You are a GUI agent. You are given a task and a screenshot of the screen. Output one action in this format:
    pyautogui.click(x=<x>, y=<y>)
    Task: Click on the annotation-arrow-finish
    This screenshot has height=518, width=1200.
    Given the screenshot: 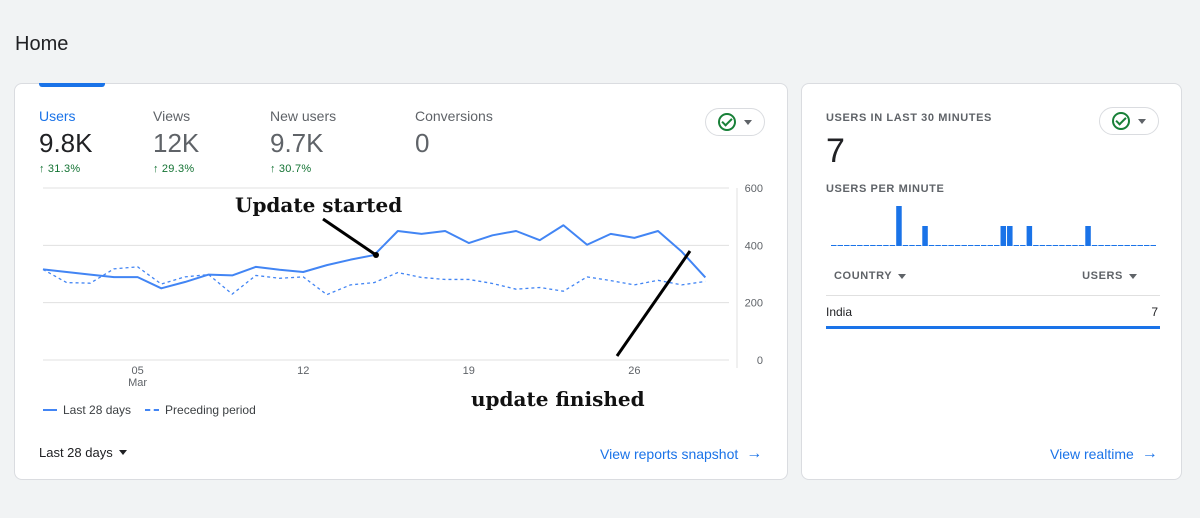 What is the action you would take?
    pyautogui.click(x=653, y=303)
    